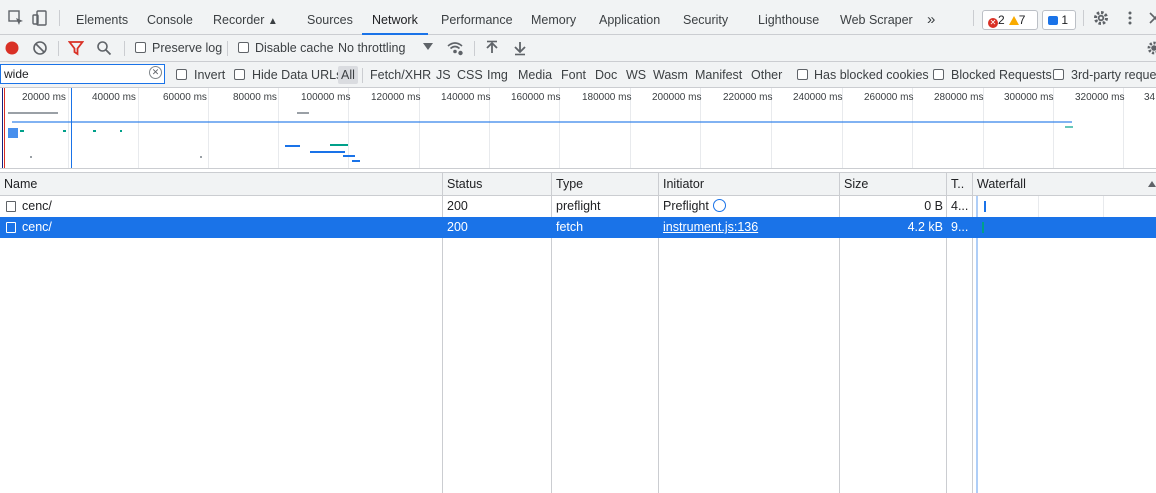 This screenshot has width=1156, height=493. I want to click on waterfall-bar, so click(985, 206).